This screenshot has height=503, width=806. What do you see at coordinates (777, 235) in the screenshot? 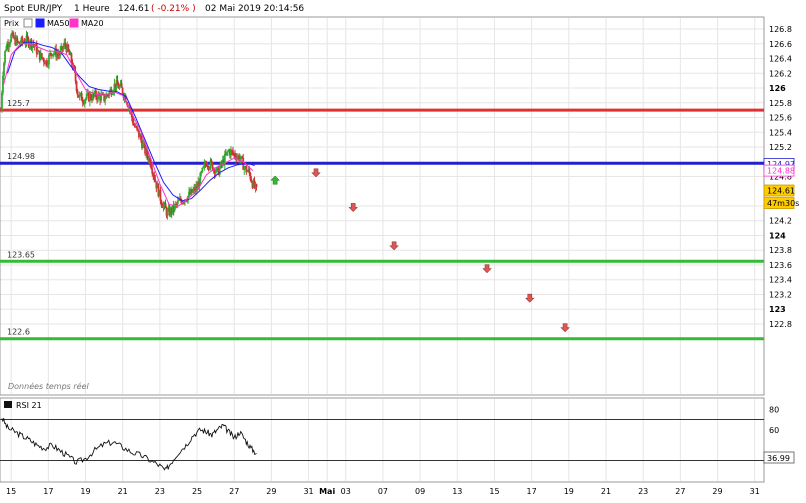
I see `price-tick-label: 124` at bounding box center [777, 235].